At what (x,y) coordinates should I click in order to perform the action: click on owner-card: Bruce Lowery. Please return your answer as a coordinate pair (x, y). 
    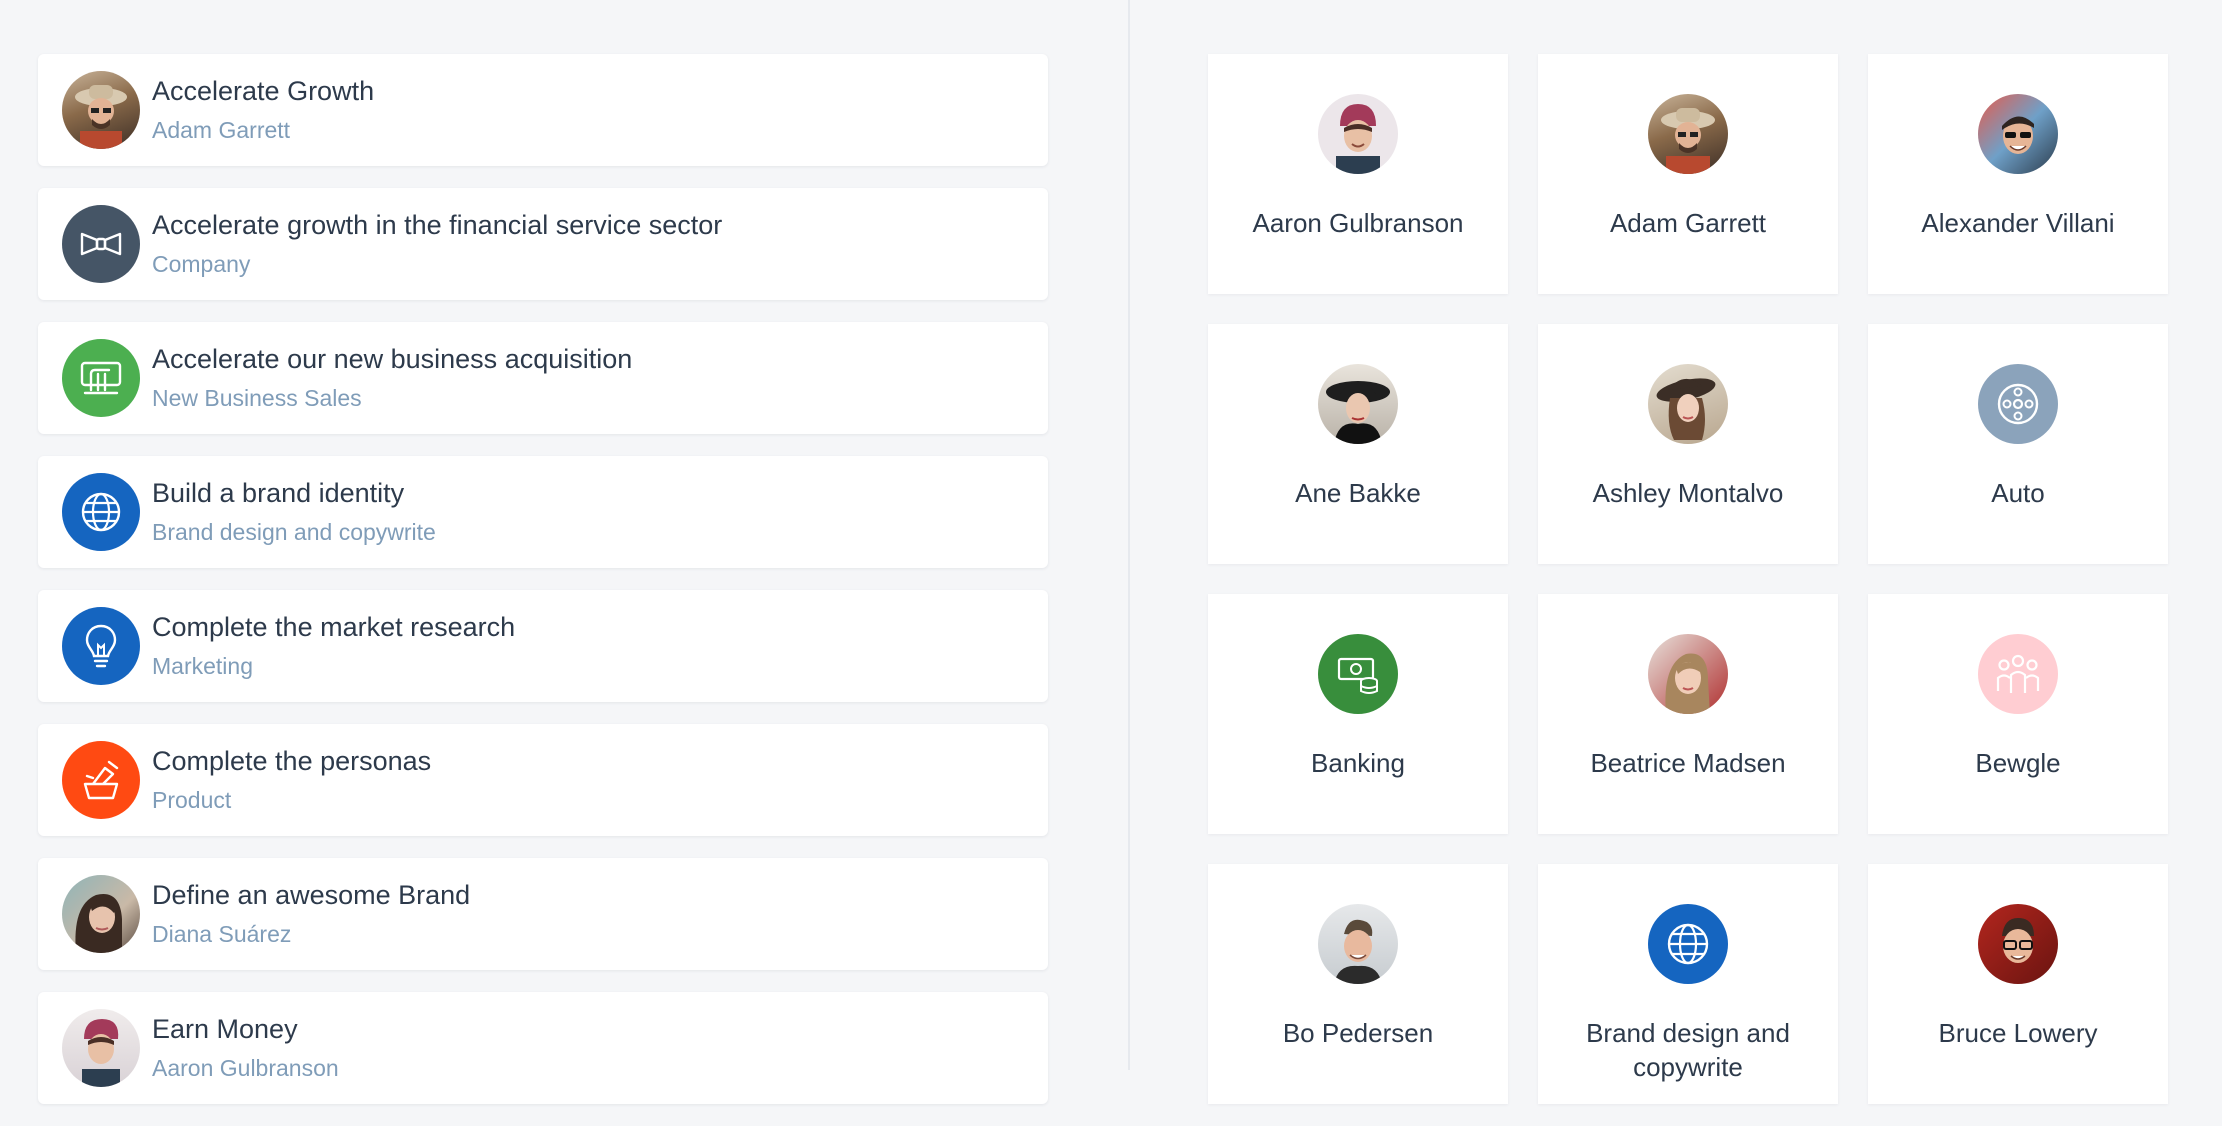
    Looking at the image, I should click on (2018, 984).